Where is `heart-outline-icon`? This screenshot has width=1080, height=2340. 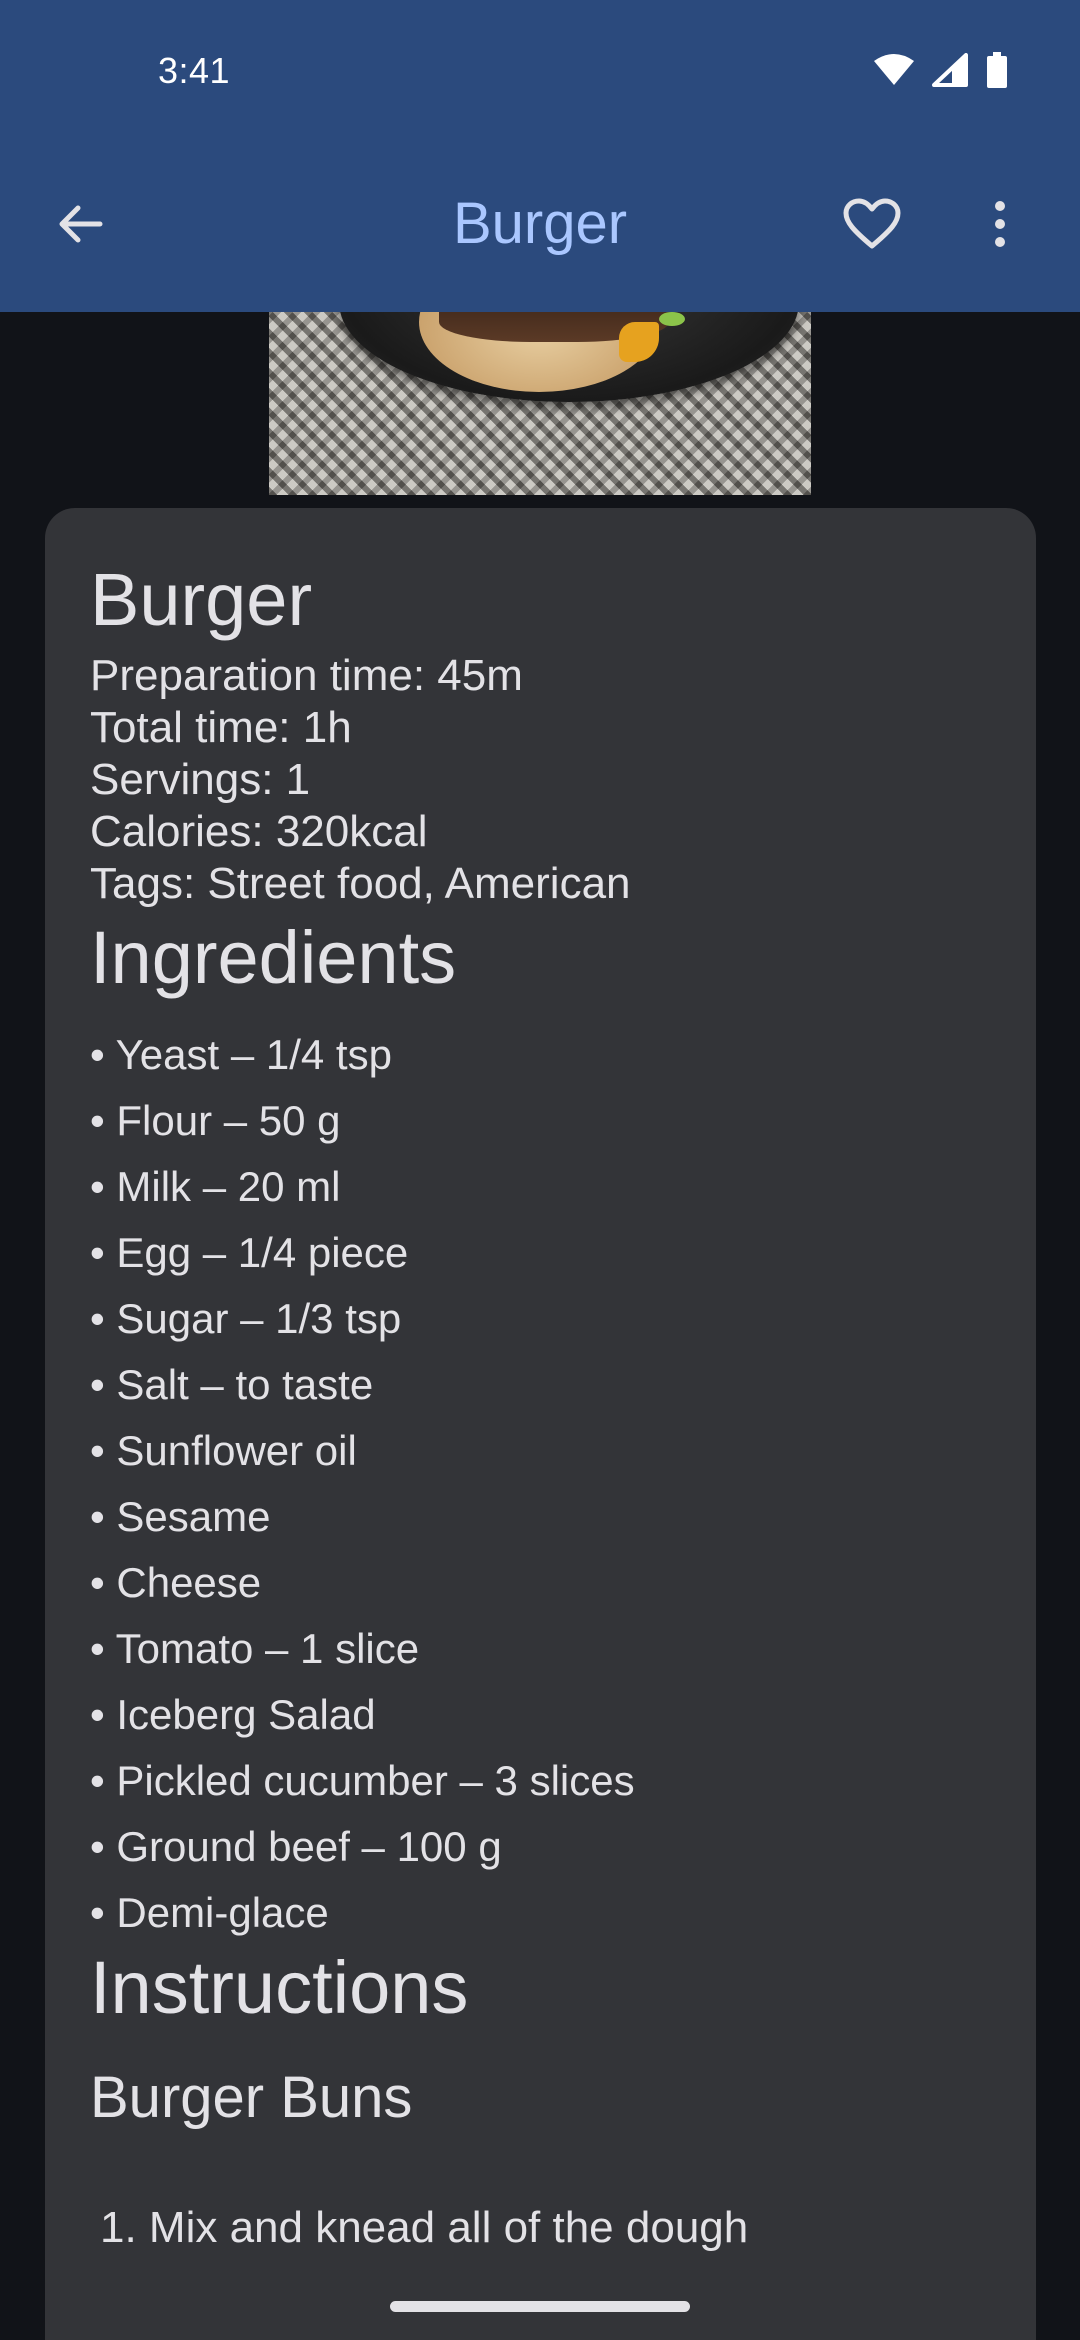
heart-outline-icon is located at coordinates (872, 226).